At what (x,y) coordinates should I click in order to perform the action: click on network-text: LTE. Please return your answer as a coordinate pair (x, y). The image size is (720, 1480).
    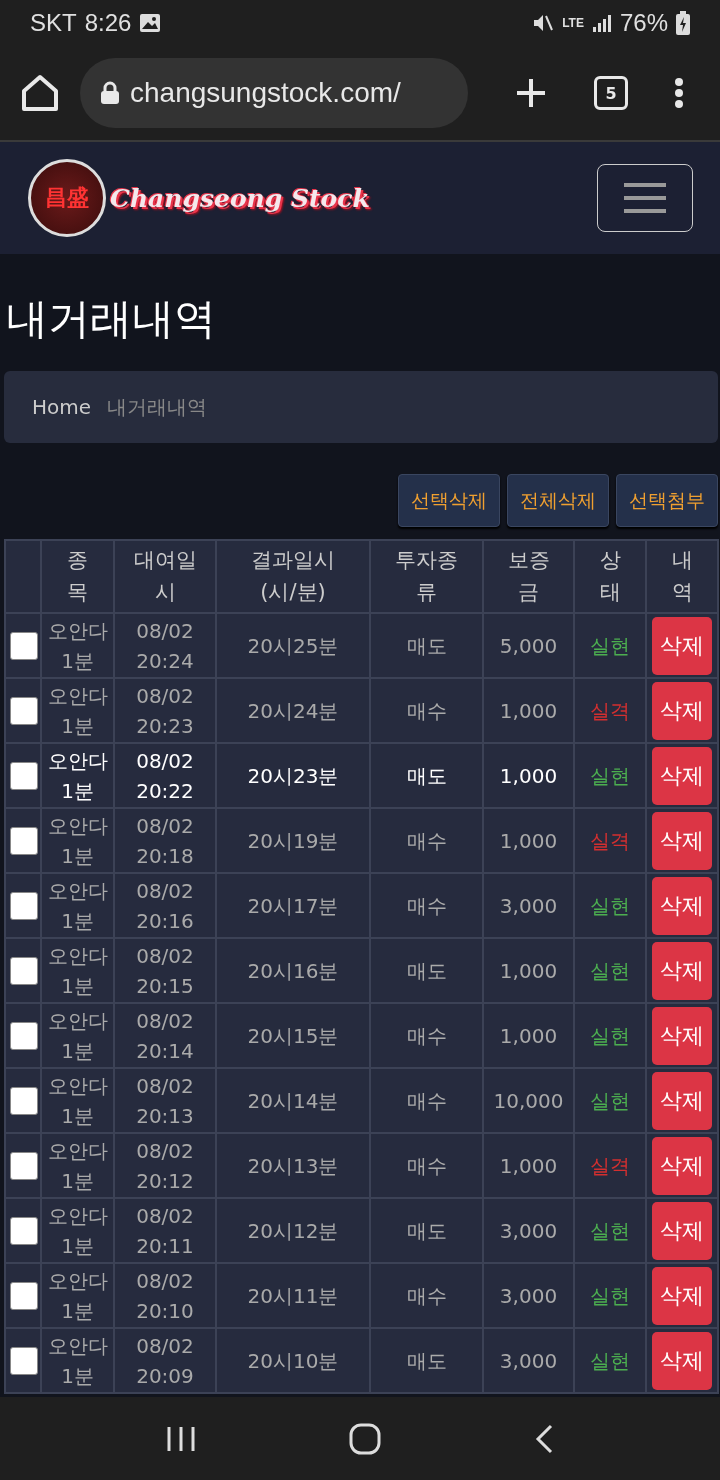
    Looking at the image, I should click on (573, 23).